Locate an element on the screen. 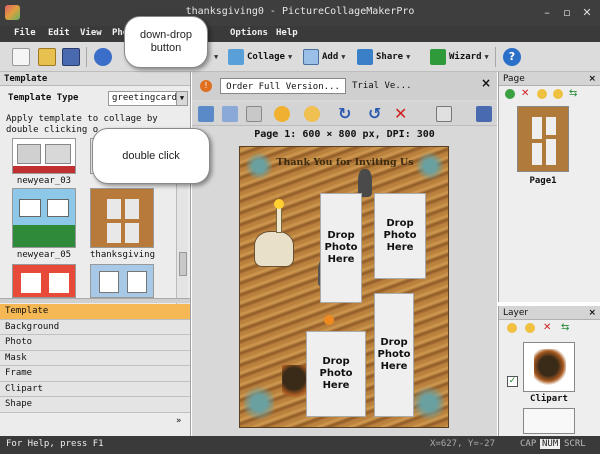 The height and width of the screenshot is (454, 600). menu-view: View is located at coordinates (91, 33).